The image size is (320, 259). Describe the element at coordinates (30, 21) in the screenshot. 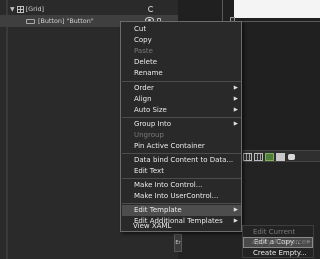

I see `button-element-icon` at that location.